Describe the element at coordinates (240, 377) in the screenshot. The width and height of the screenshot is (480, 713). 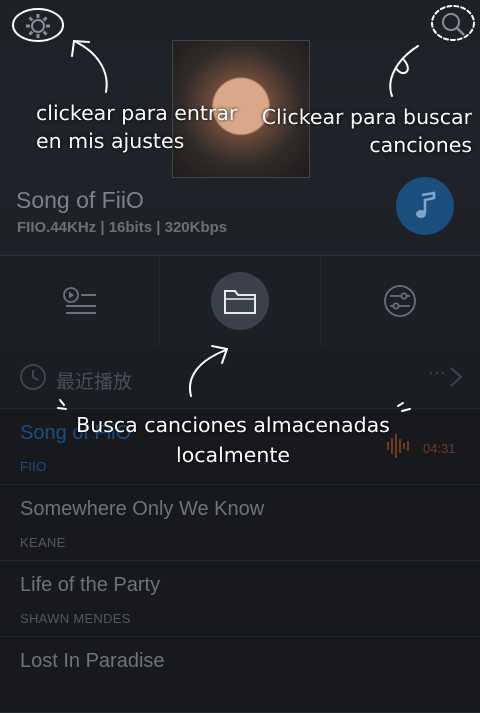
I see `recently-played-row: 最近播放 ···` at that location.